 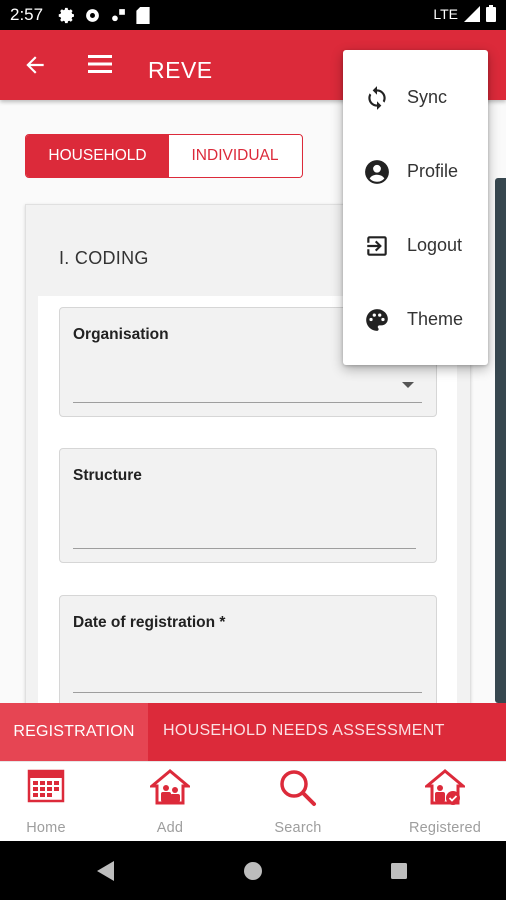 What do you see at coordinates (304, 731) in the screenshot?
I see `tab-household-needs-assessment: HOUSEHOLD NEEDS ASSESSMENT` at bounding box center [304, 731].